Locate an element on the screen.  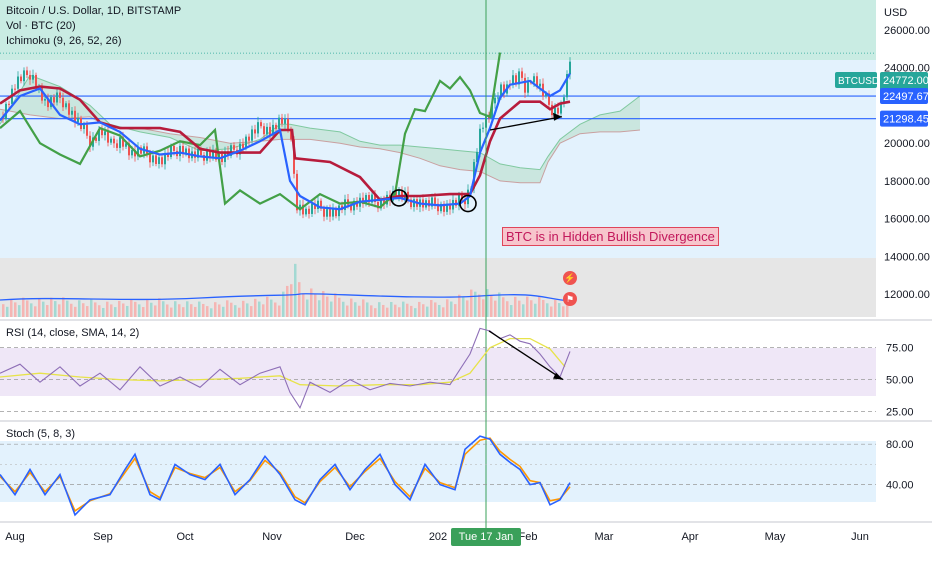
ichimoku-indicator-label: Ichimoku (9, 26, 52, 26) is located at coordinates (64, 41).